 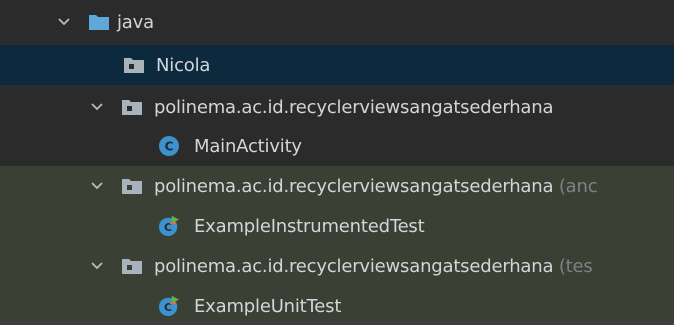 What do you see at coordinates (337, 22) in the screenshot?
I see `tree-row-java: java` at bounding box center [337, 22].